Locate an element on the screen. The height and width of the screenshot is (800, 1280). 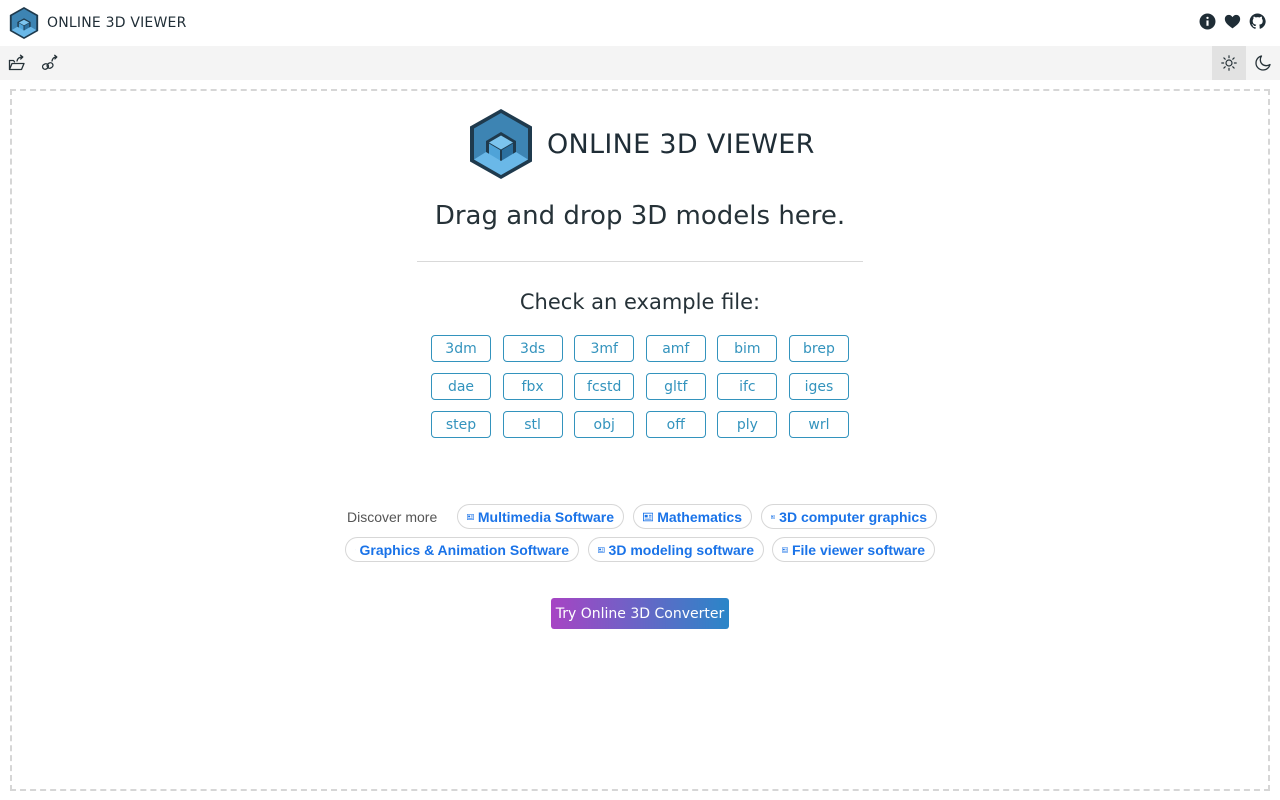
app-title: ONLINE 3D VIEWER is located at coordinates (117, 23).